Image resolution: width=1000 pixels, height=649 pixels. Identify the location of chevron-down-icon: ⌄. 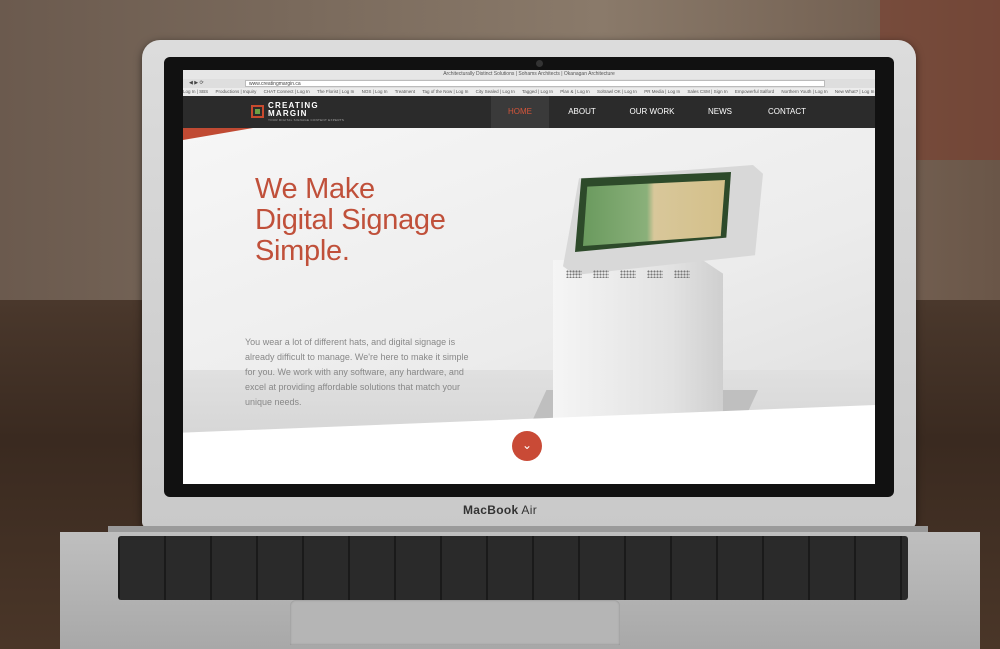
(527, 445).